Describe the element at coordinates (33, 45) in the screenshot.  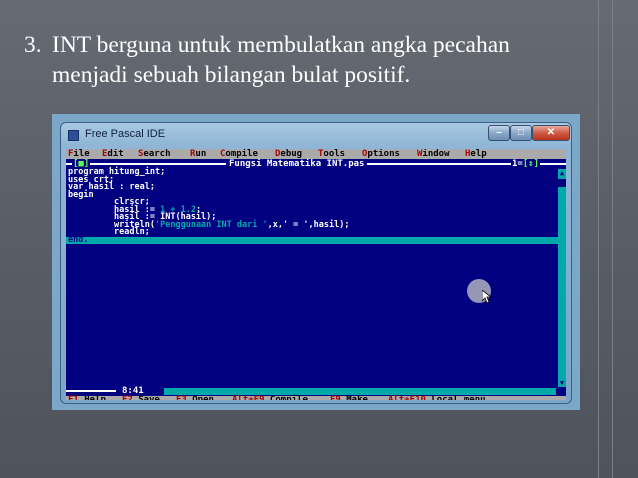
I see `bullet-number: 3.` at that location.